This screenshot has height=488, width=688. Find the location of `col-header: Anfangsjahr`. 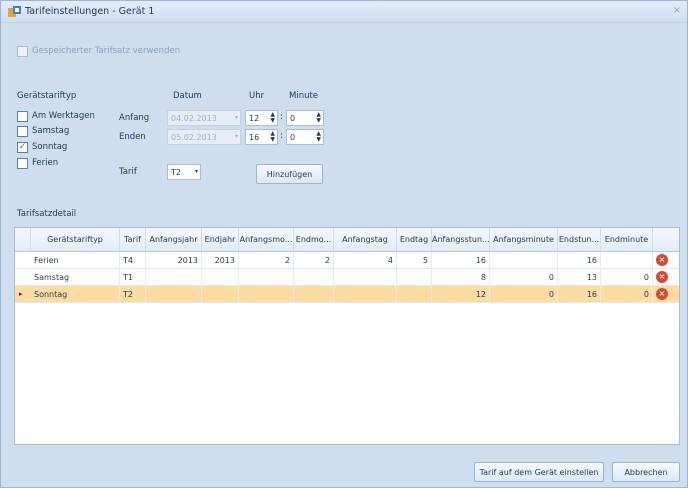

col-header: Anfangsjahr is located at coordinates (174, 240).